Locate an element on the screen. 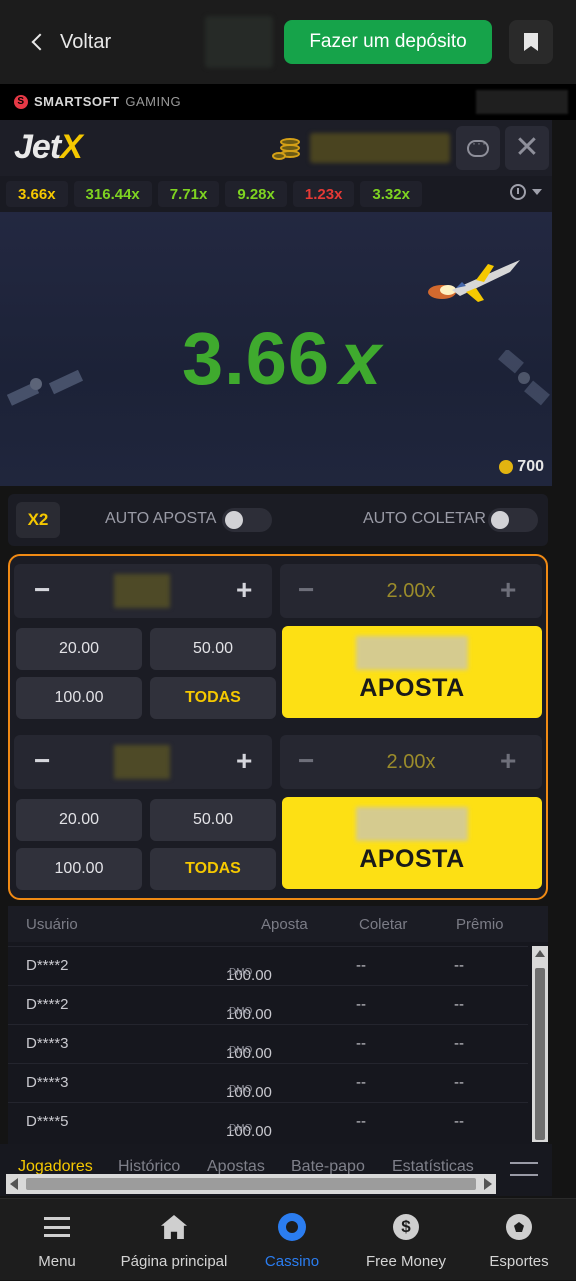 The image size is (576, 1281). nav-label: Cassino is located at coordinates (292, 1261).